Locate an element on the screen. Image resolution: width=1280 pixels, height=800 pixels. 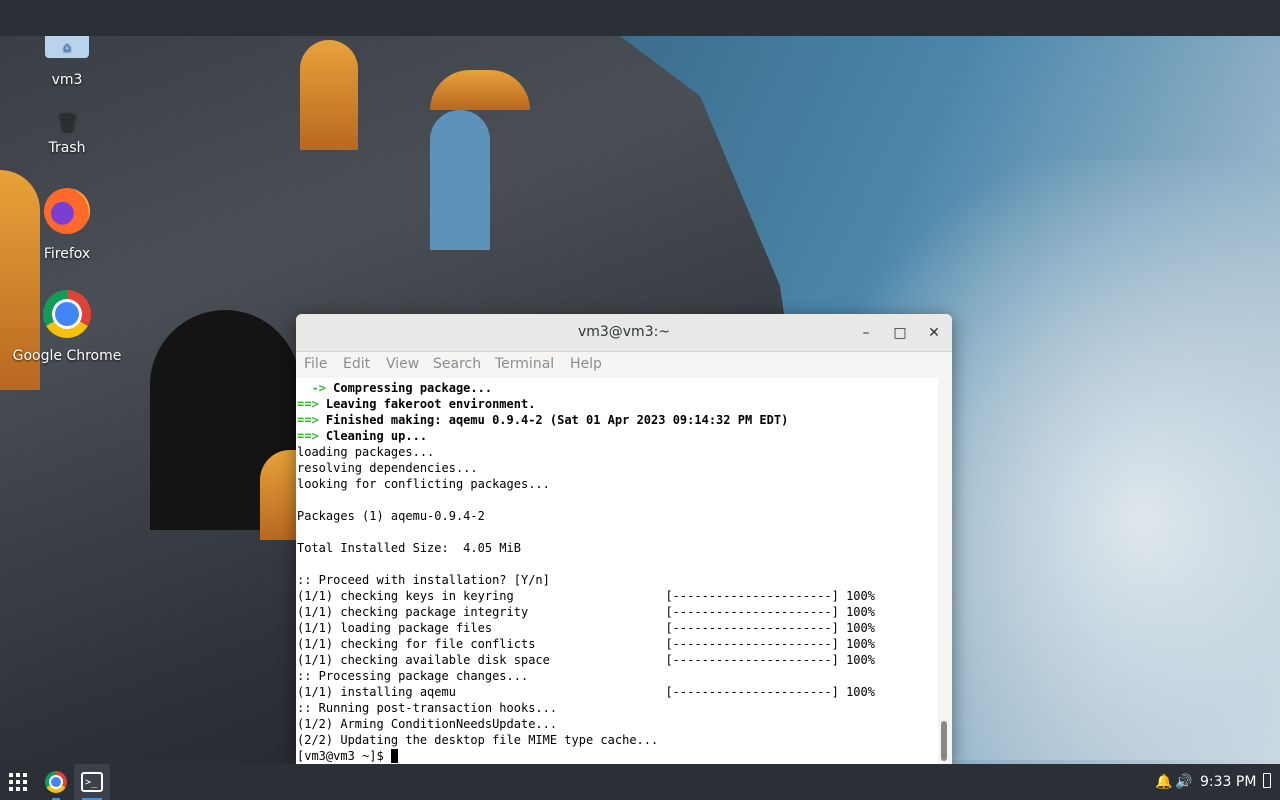
menu-search: Search is located at coordinates (457, 364).